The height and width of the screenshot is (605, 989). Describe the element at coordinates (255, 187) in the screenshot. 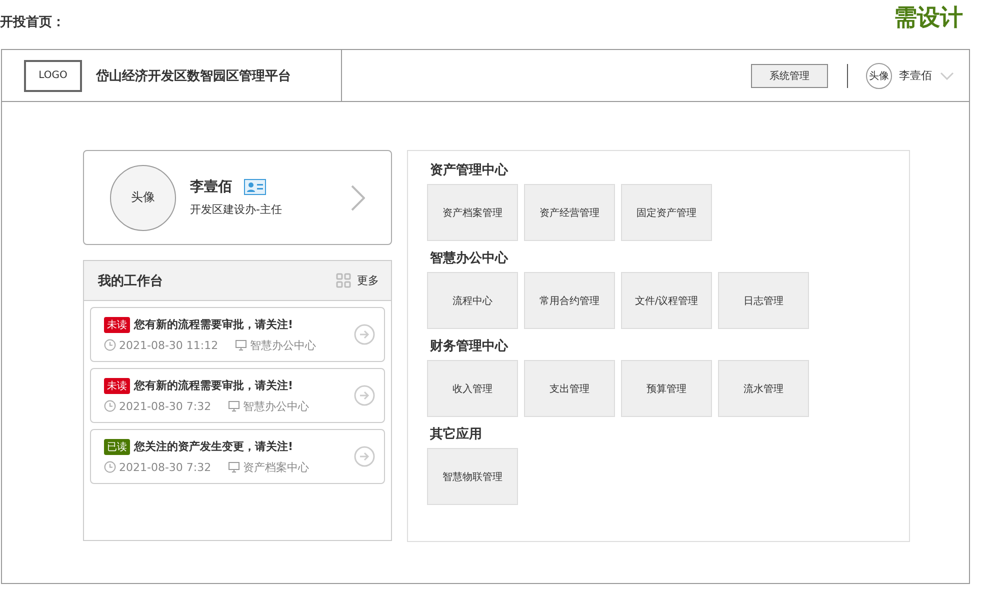

I see `id-card-icon` at that location.